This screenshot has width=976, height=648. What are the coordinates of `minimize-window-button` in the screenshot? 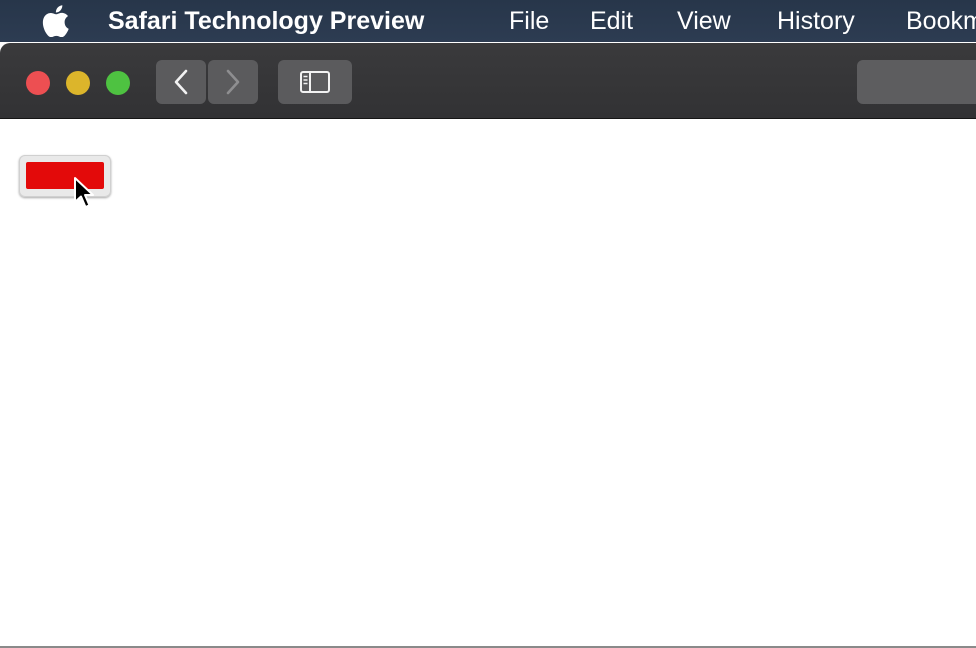 It's located at (78, 83).